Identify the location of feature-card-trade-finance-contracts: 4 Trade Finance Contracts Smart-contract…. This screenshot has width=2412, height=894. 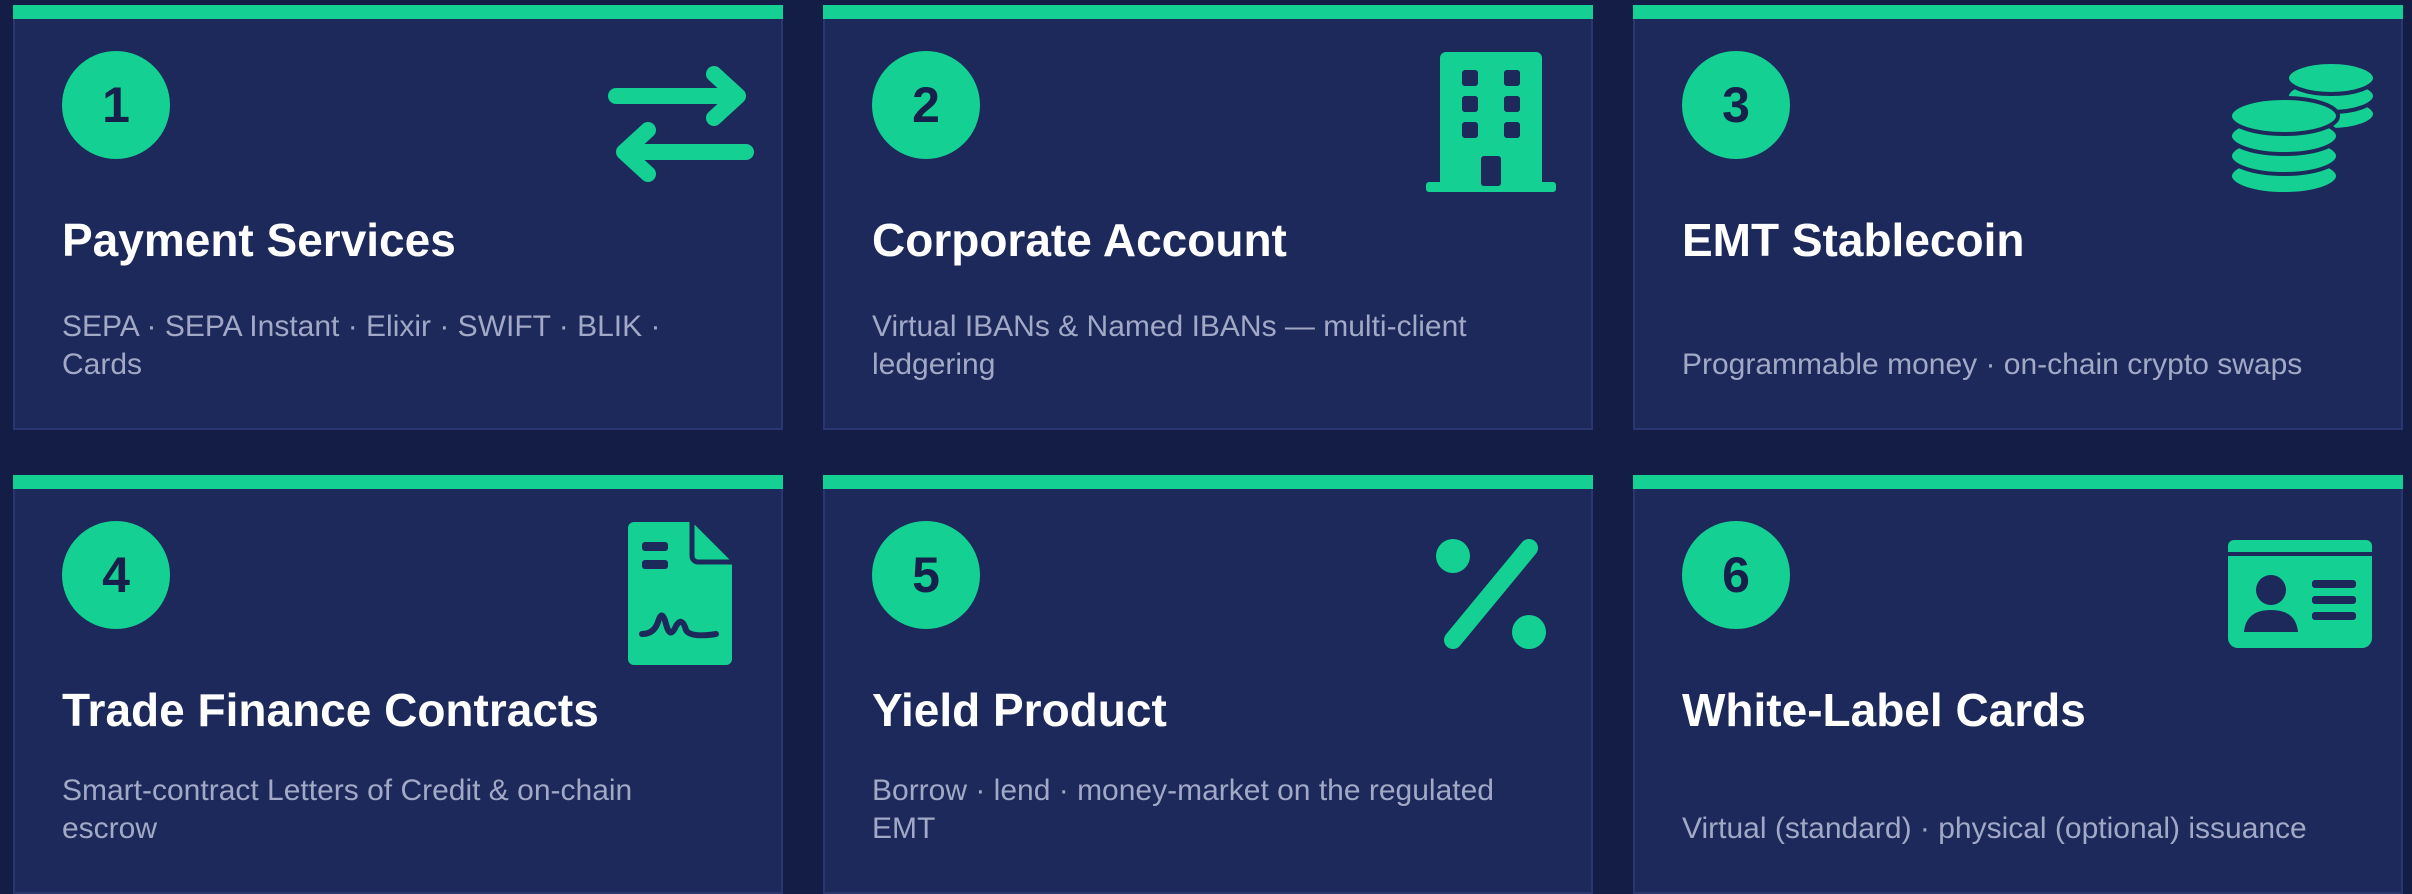
(398, 684).